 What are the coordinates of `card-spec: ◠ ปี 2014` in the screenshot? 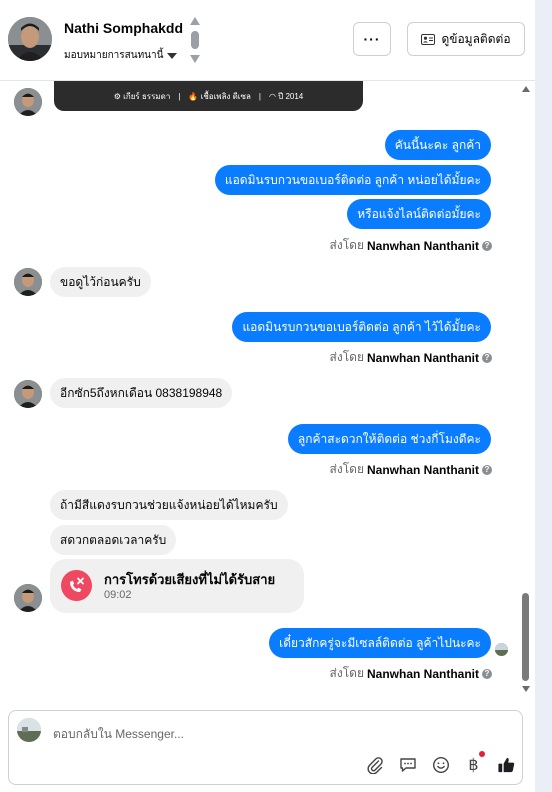 It's located at (286, 96).